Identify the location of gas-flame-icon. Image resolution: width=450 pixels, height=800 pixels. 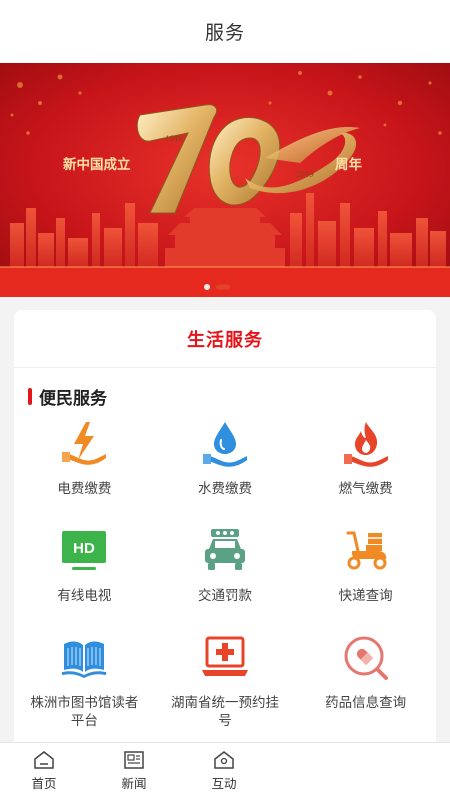
(366, 444).